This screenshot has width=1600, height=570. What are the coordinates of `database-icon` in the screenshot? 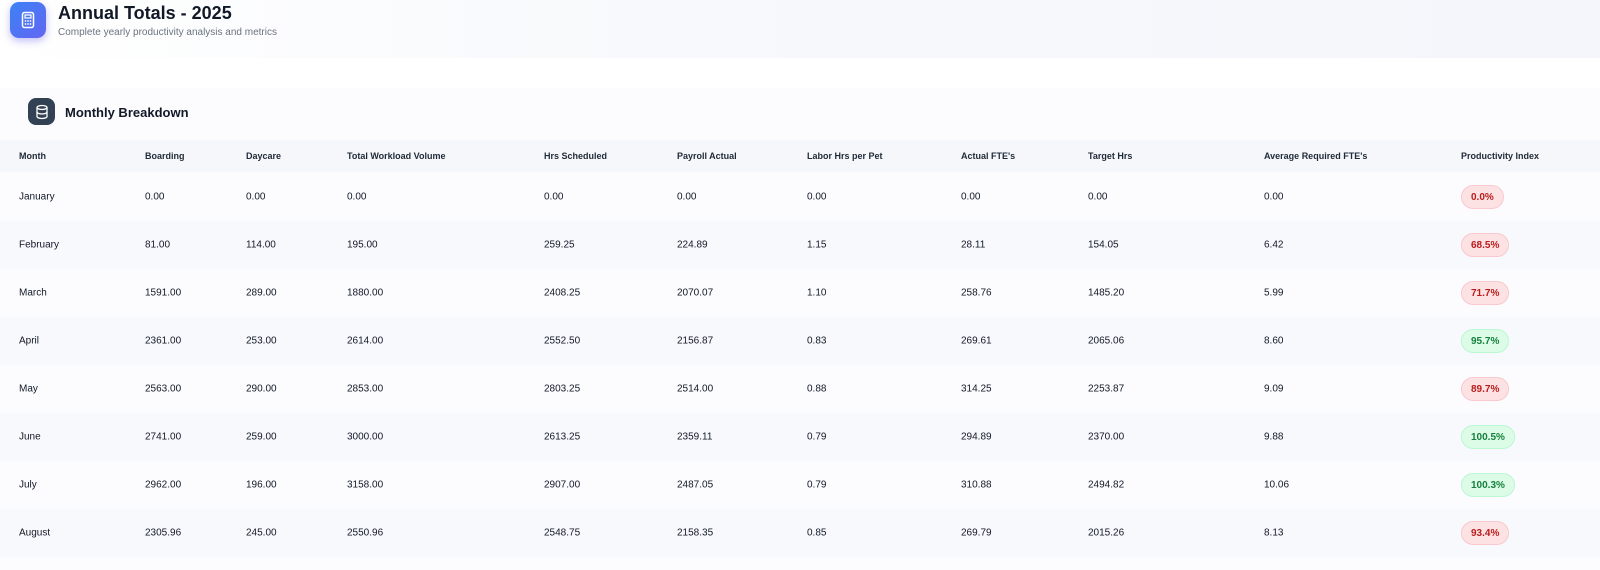 It's located at (41, 111).